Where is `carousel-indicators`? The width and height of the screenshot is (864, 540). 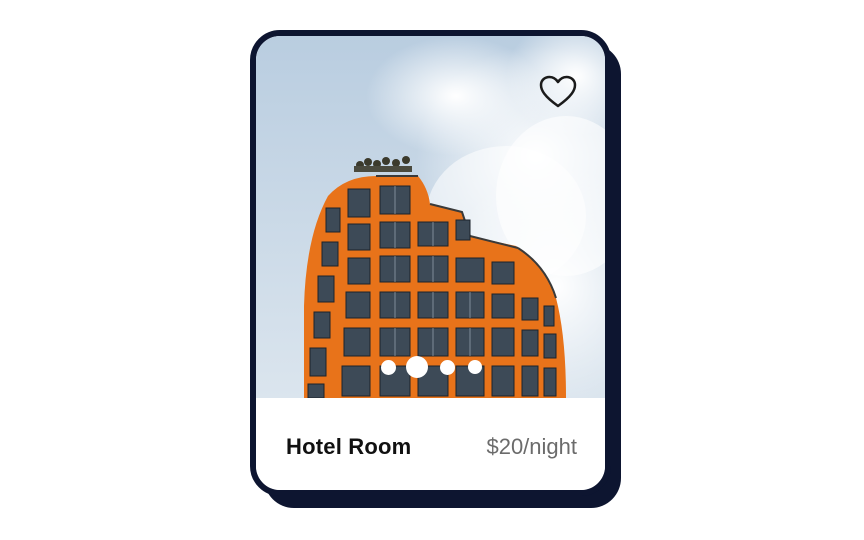 carousel-indicators is located at coordinates (430, 368).